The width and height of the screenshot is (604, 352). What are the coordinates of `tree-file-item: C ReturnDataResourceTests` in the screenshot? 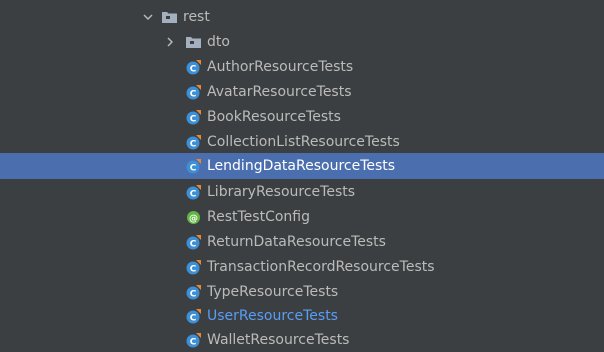 It's located at (302, 242).